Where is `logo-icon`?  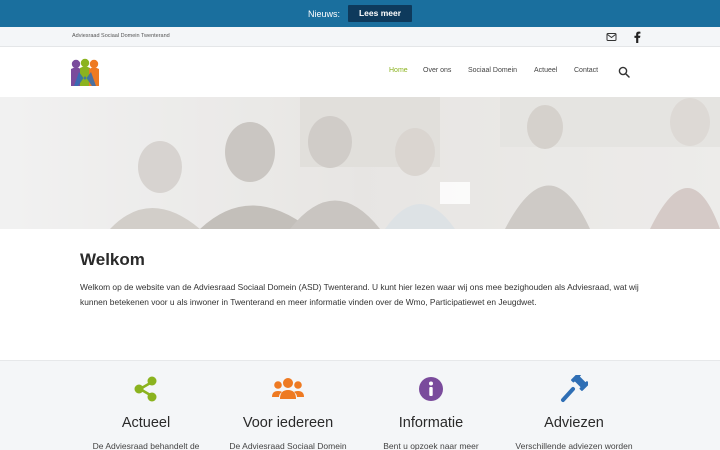
logo-icon is located at coordinates (85, 72).